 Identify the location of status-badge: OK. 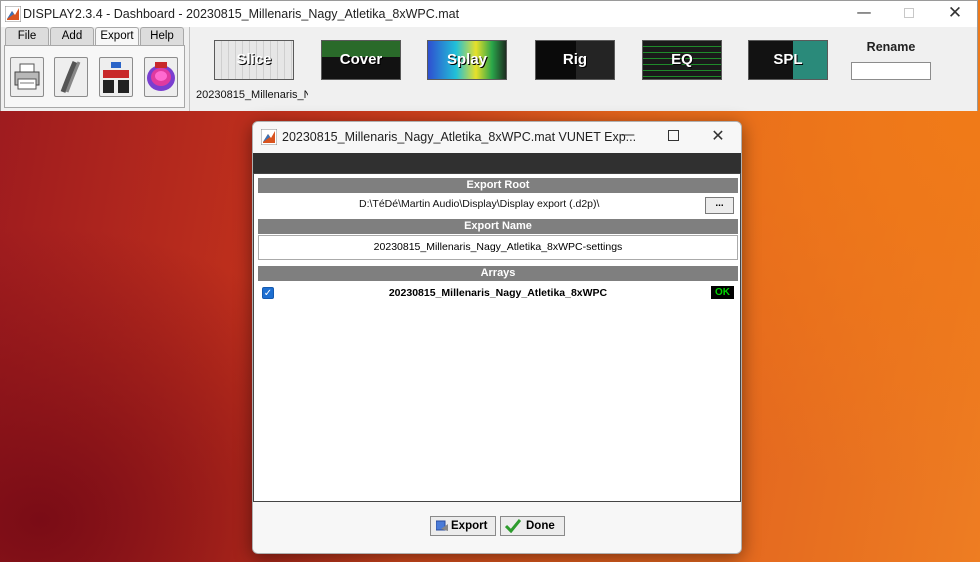
(722, 292).